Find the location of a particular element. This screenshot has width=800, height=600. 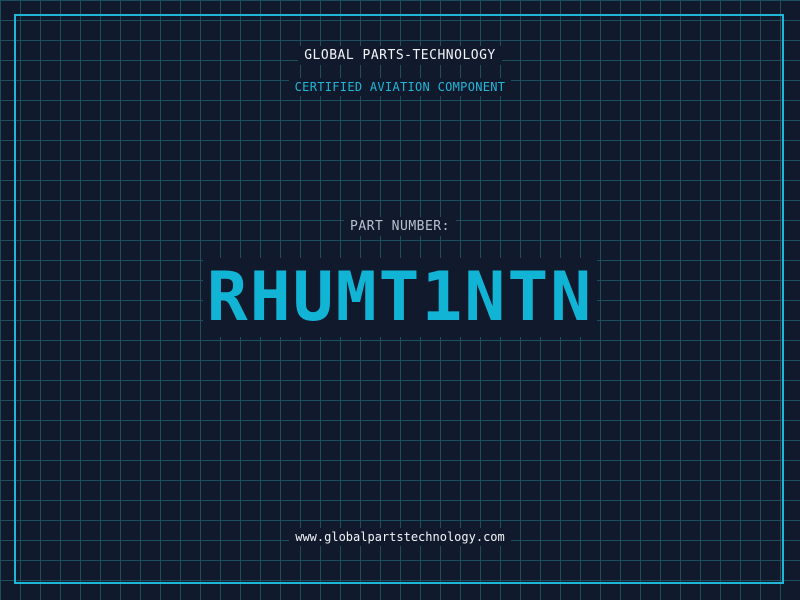

certification-row: CERTIFIED AVIATION COMPONENT is located at coordinates (400, 87).